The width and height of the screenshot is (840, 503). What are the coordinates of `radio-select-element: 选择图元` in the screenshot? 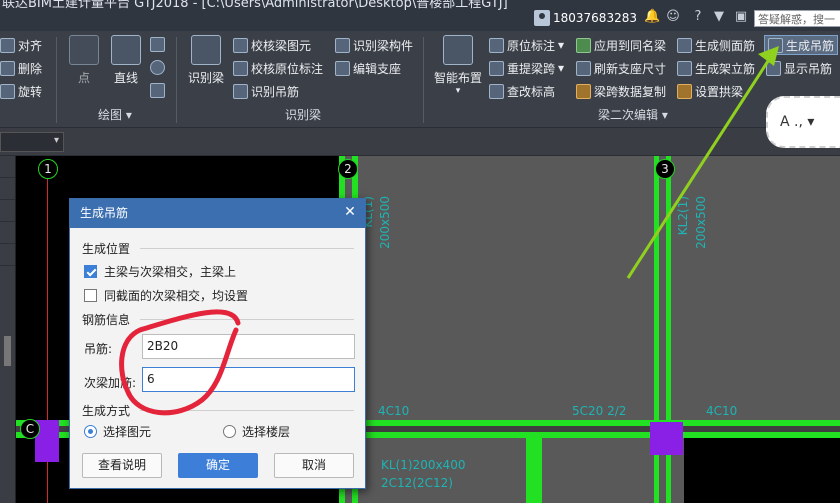 It's located at (117, 431).